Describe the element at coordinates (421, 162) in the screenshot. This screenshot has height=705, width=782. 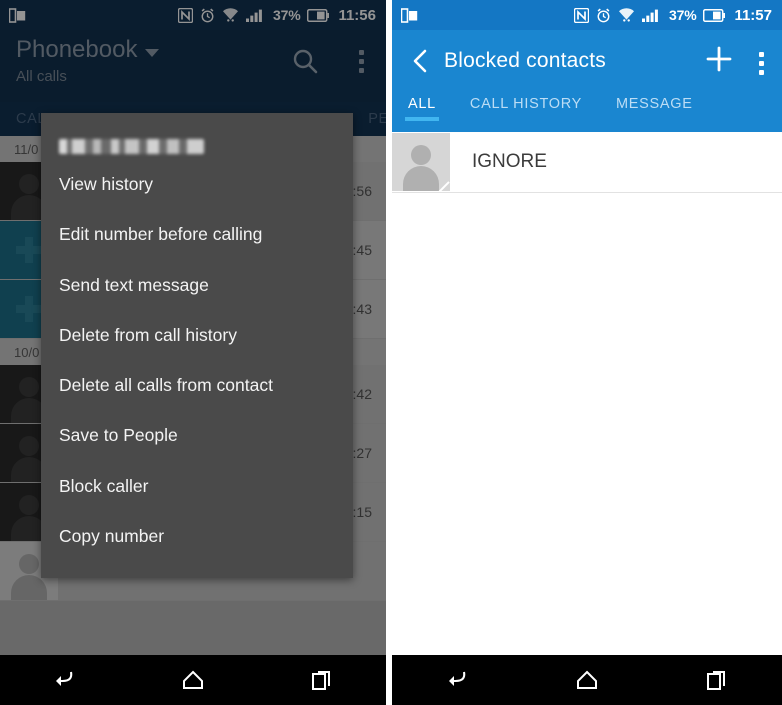
I see `avatar` at that location.